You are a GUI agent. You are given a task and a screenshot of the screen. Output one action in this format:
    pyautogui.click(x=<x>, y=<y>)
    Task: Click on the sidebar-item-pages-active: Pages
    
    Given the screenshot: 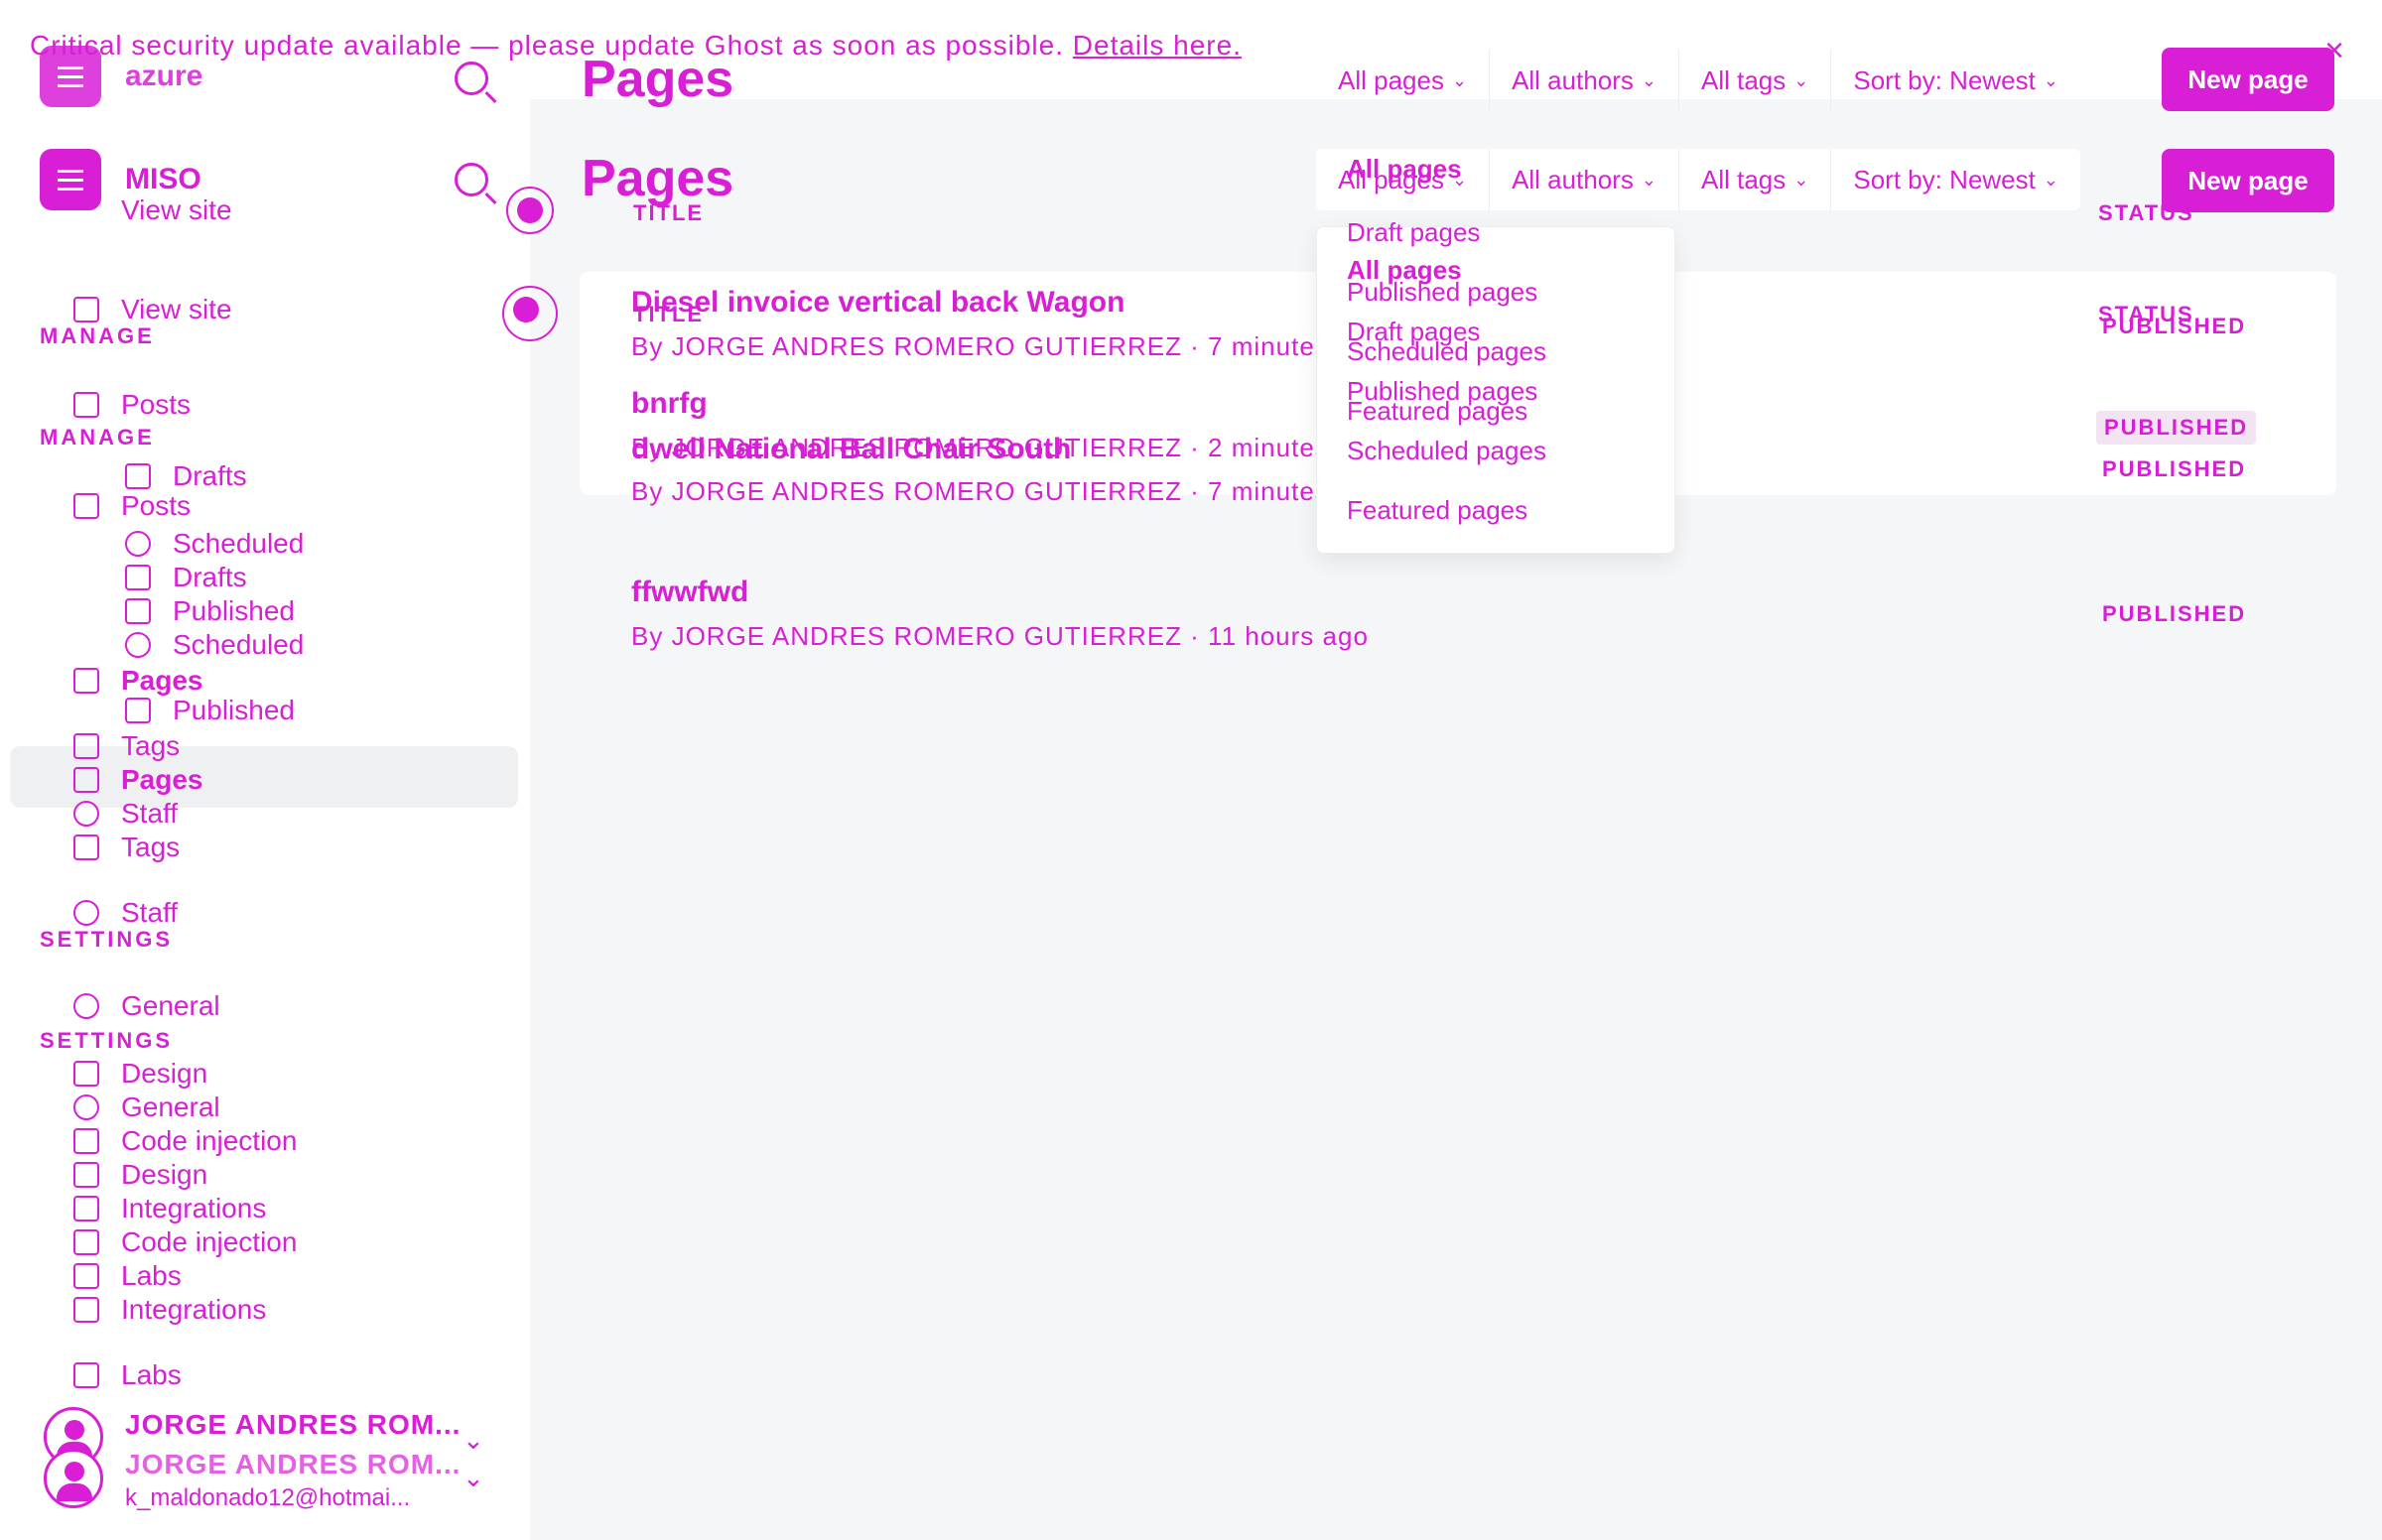 What is the action you would take?
    pyautogui.click(x=138, y=780)
    